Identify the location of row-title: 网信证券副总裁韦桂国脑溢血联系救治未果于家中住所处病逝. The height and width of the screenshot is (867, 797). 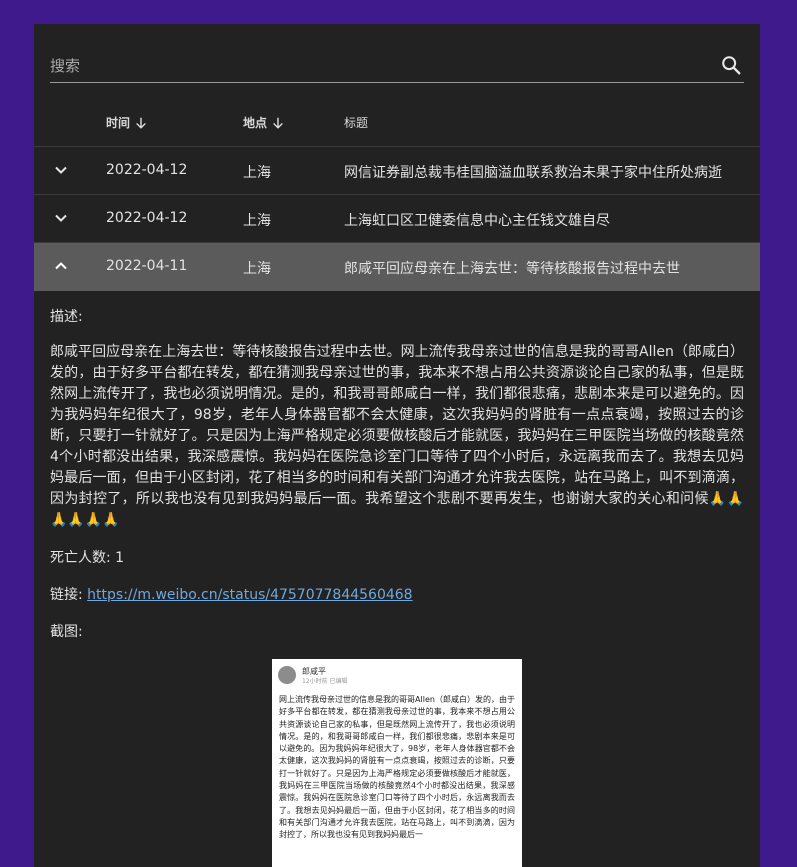
(533, 173).